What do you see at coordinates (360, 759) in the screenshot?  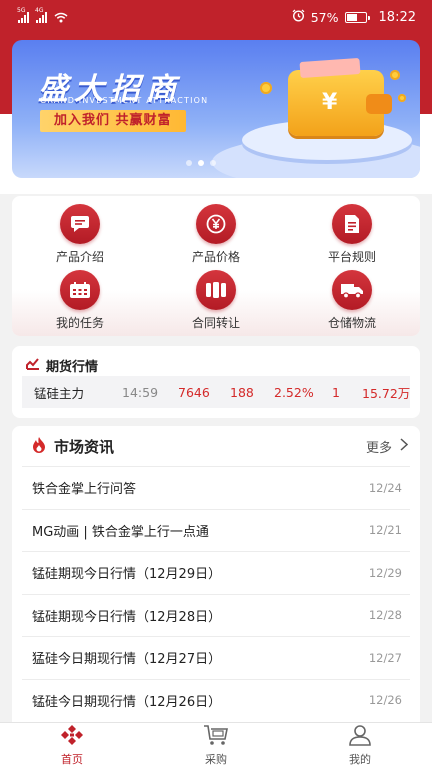 I see `nav-label: 我的` at bounding box center [360, 759].